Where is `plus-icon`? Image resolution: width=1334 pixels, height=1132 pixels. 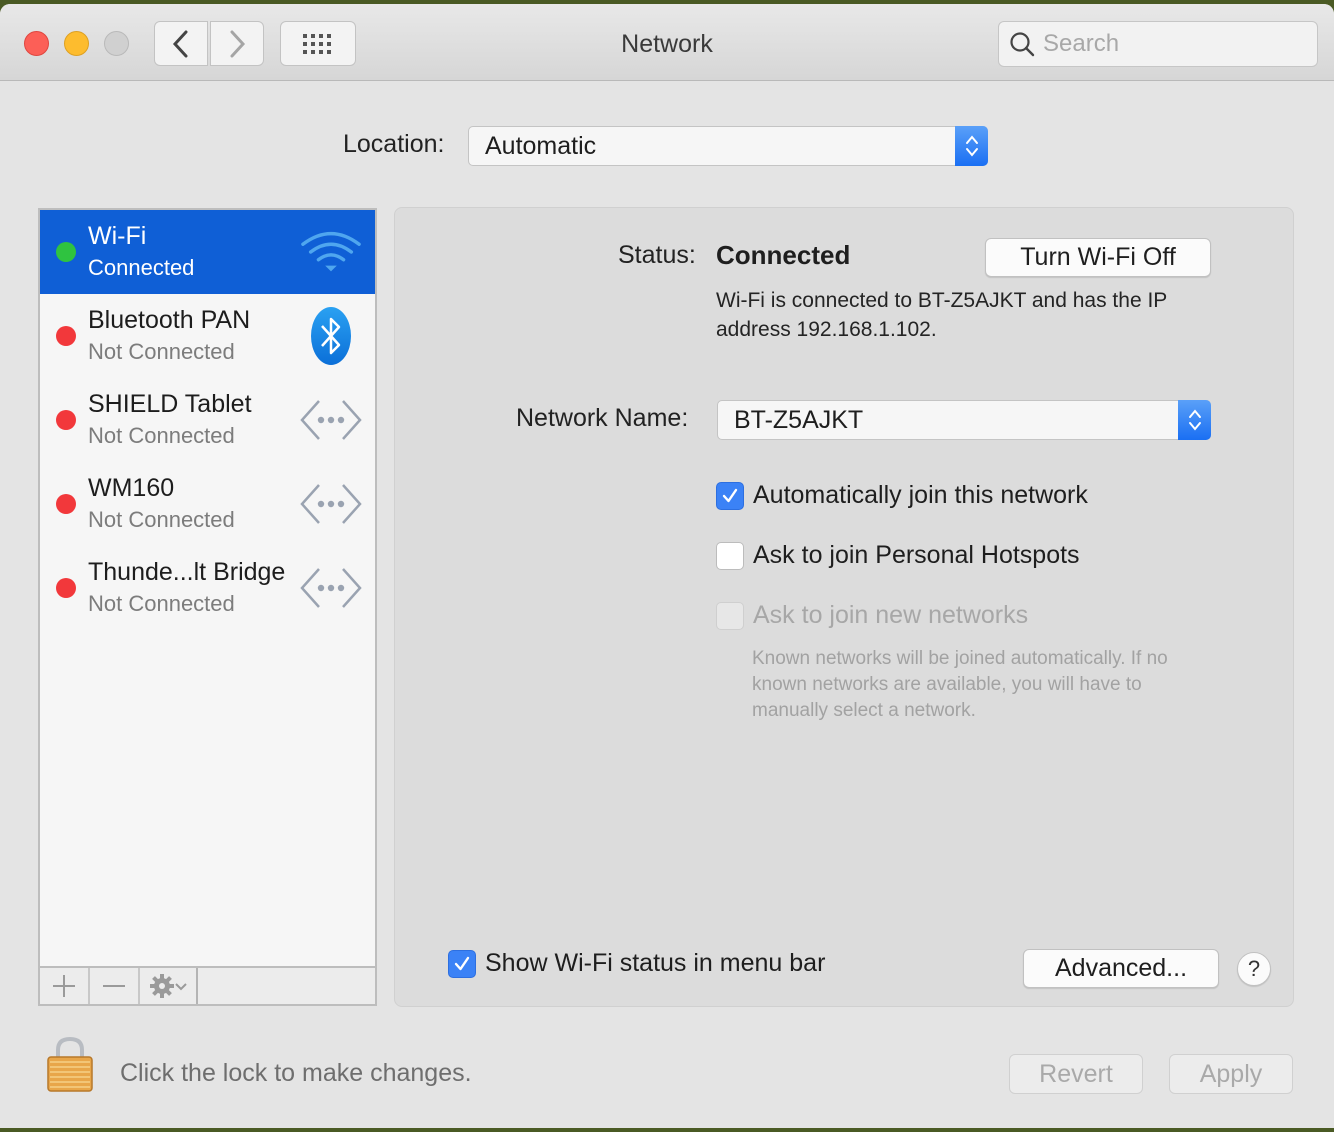
plus-icon is located at coordinates (64, 986).